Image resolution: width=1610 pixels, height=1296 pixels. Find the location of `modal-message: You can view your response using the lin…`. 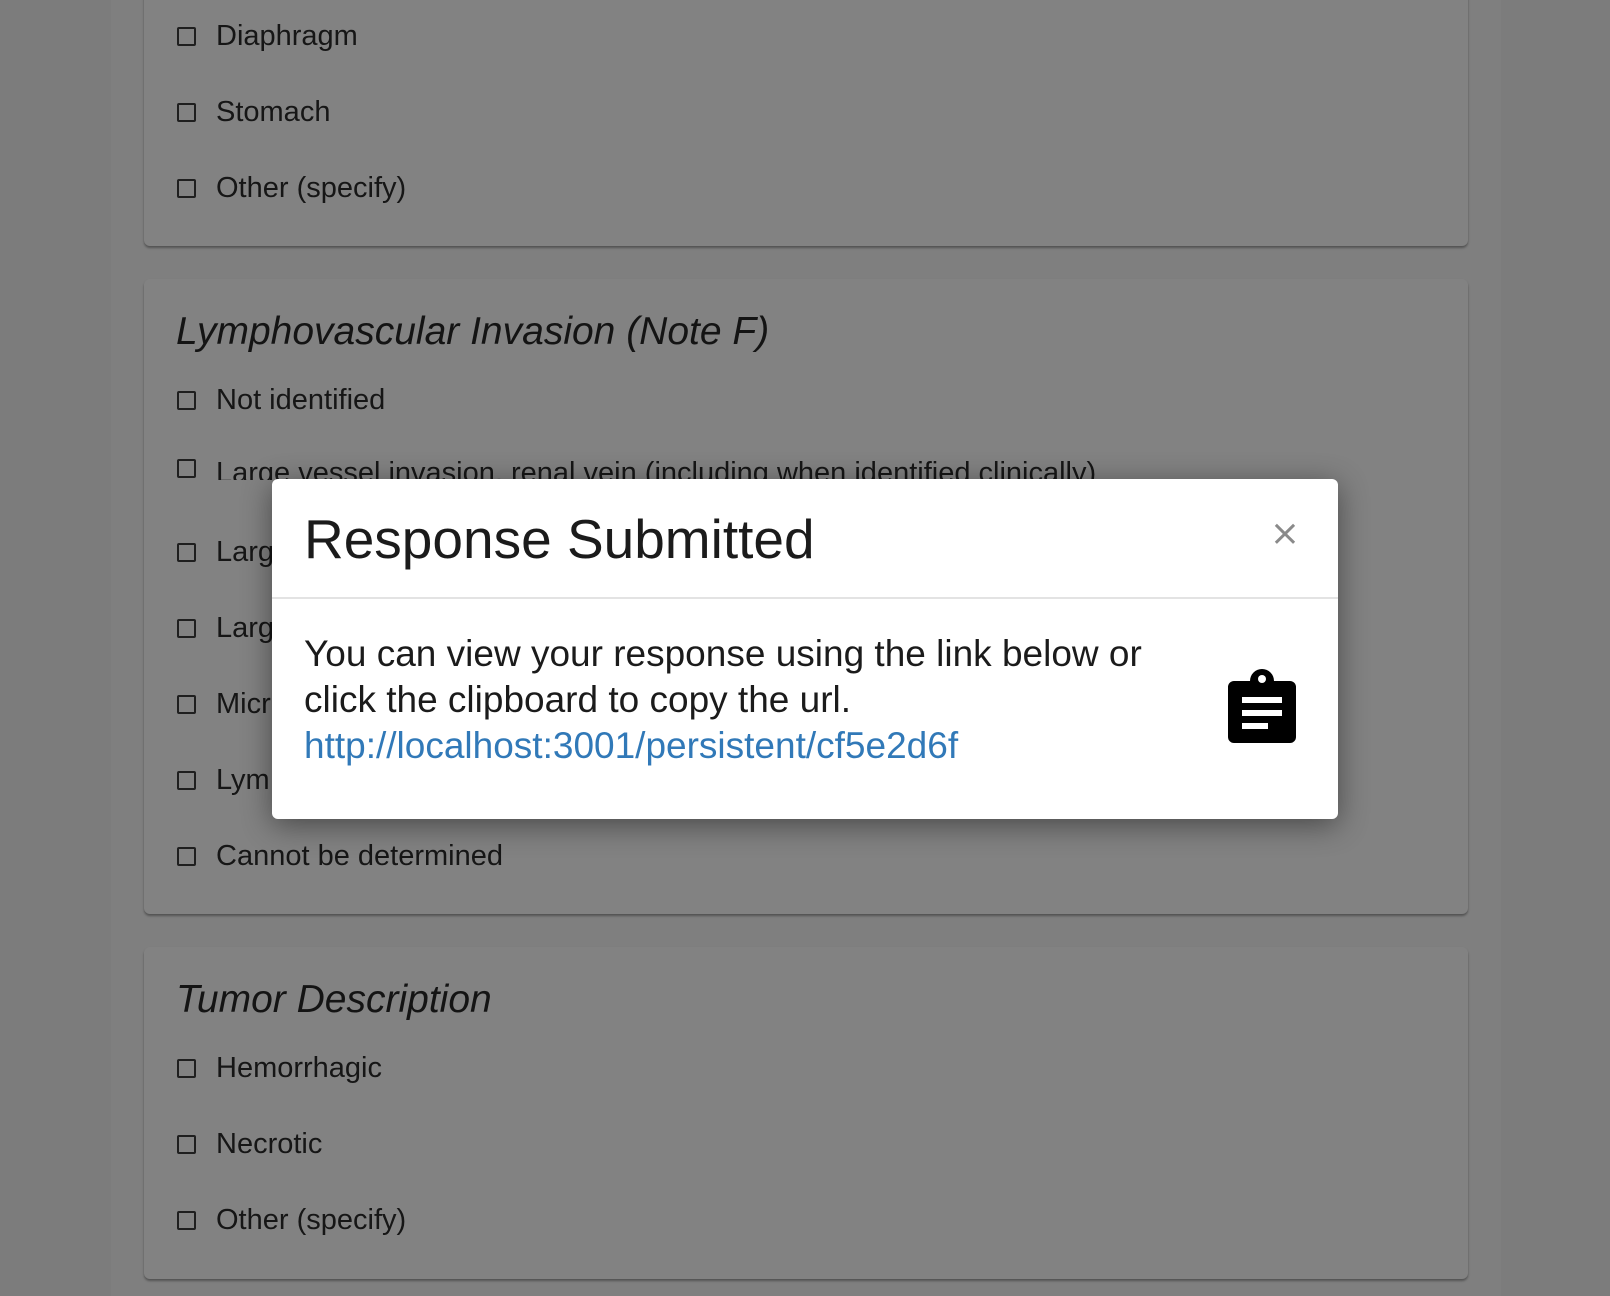

modal-message: You can view your response using the lin… is located at coordinates (723, 676).